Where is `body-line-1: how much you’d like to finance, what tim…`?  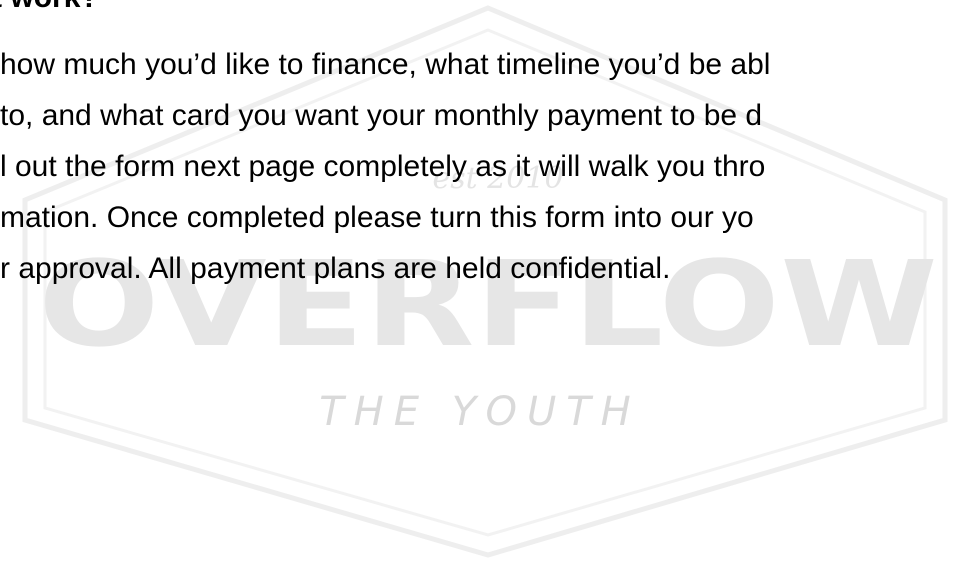 body-line-1: how much you’d like to finance, what tim… is located at coordinates (385, 64).